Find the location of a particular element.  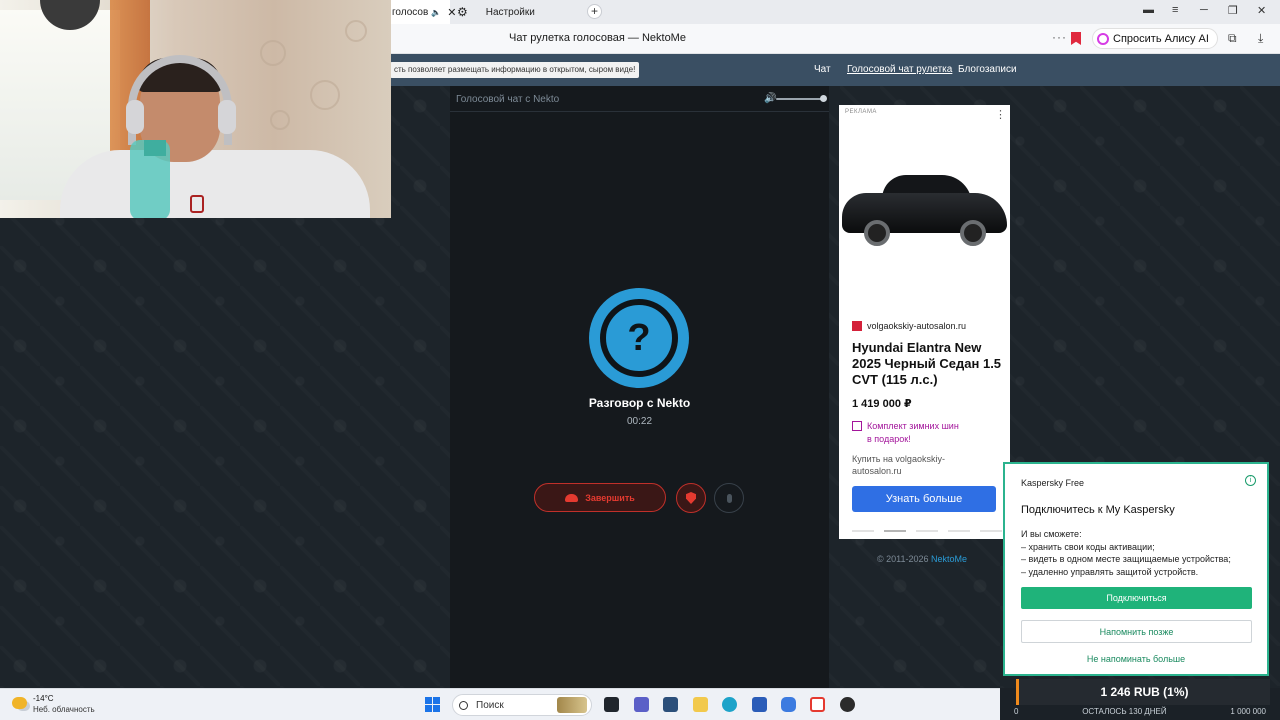

nav-chat: Чат is located at coordinates (822, 69).